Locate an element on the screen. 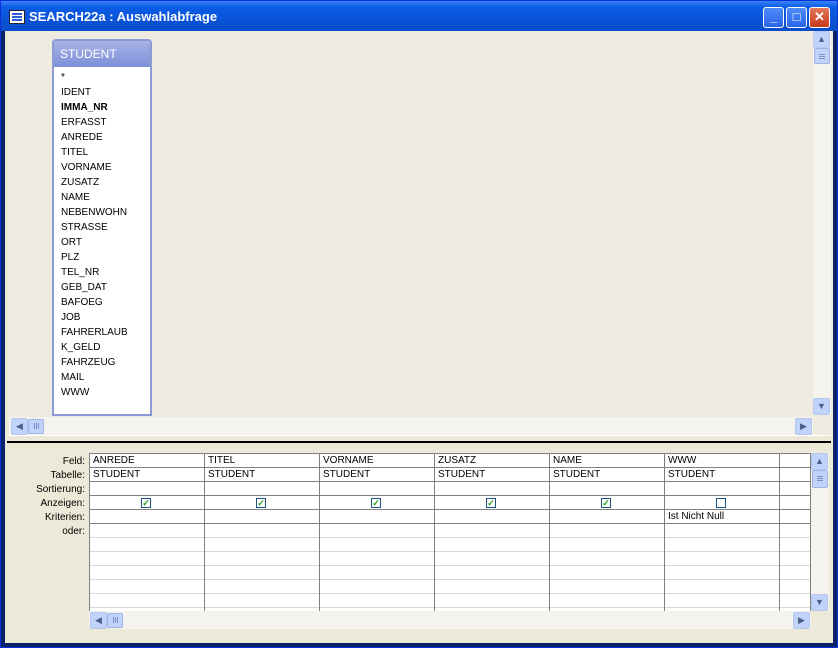 The height and width of the screenshot is (648, 838). field-item: * is located at coordinates (100, 77).